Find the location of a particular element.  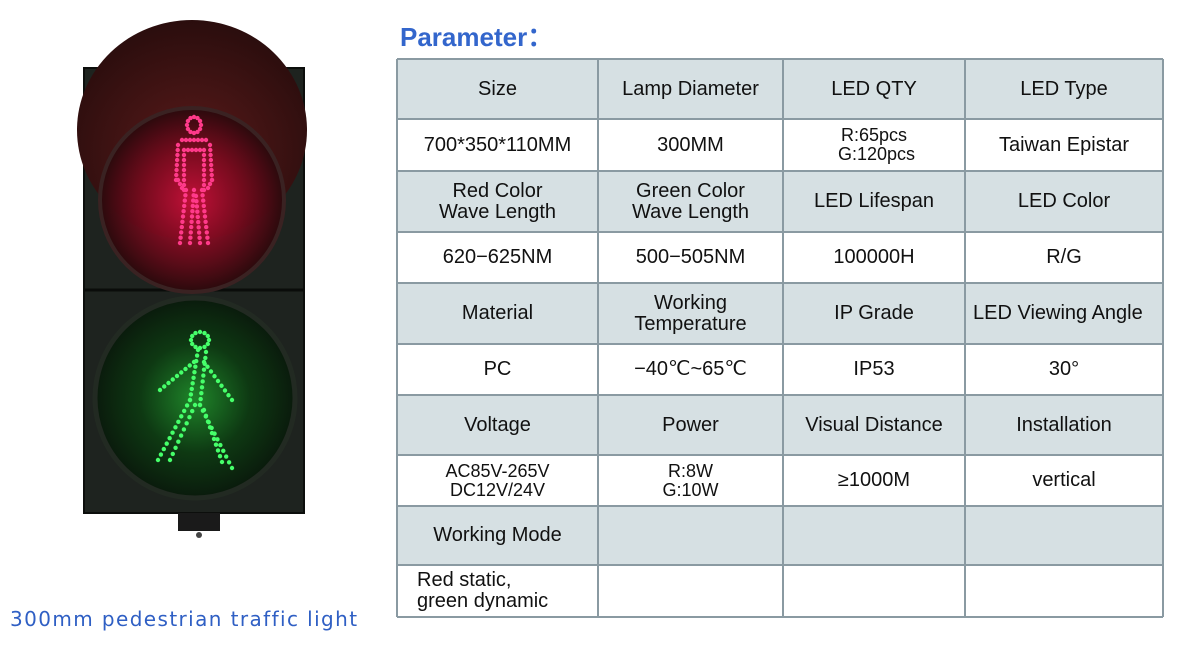

table-header-row: Working Mode is located at coordinates (780, 535).